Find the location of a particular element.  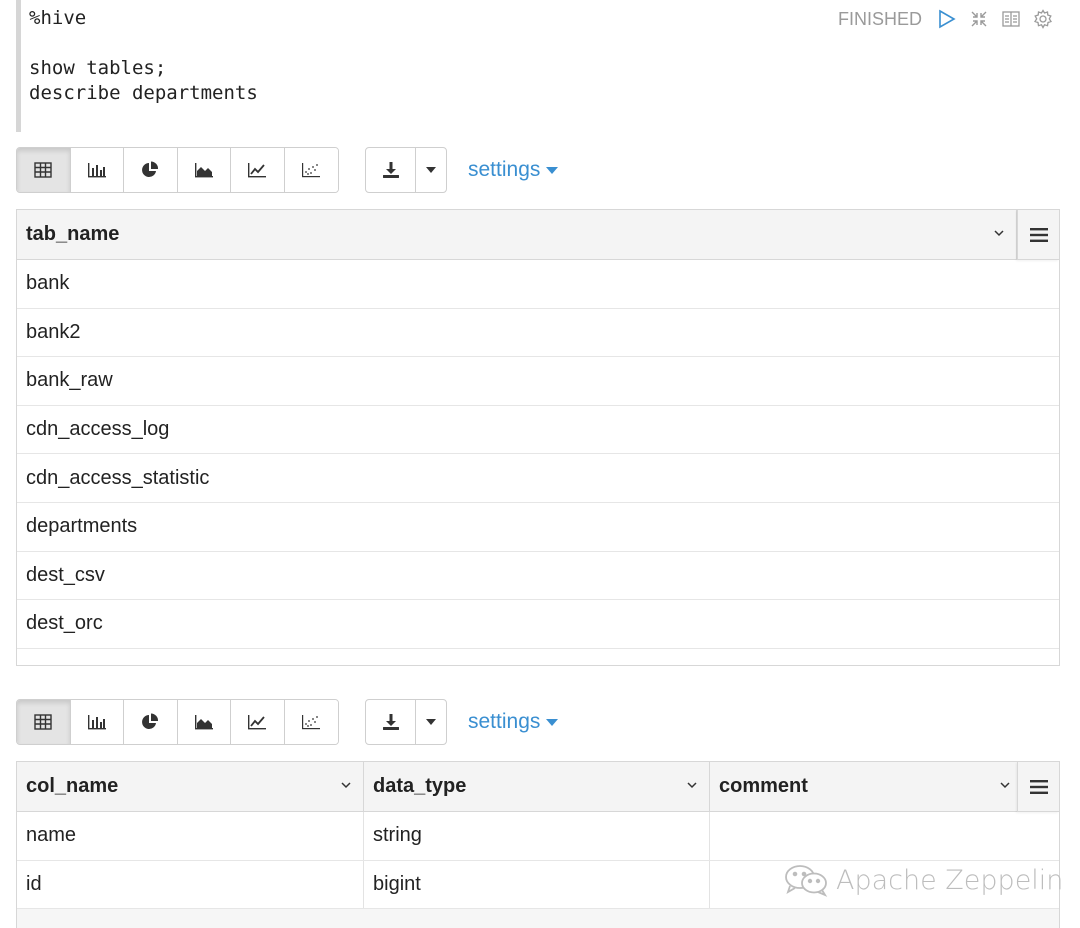

column-header-label: tab_name is located at coordinates (73, 234).